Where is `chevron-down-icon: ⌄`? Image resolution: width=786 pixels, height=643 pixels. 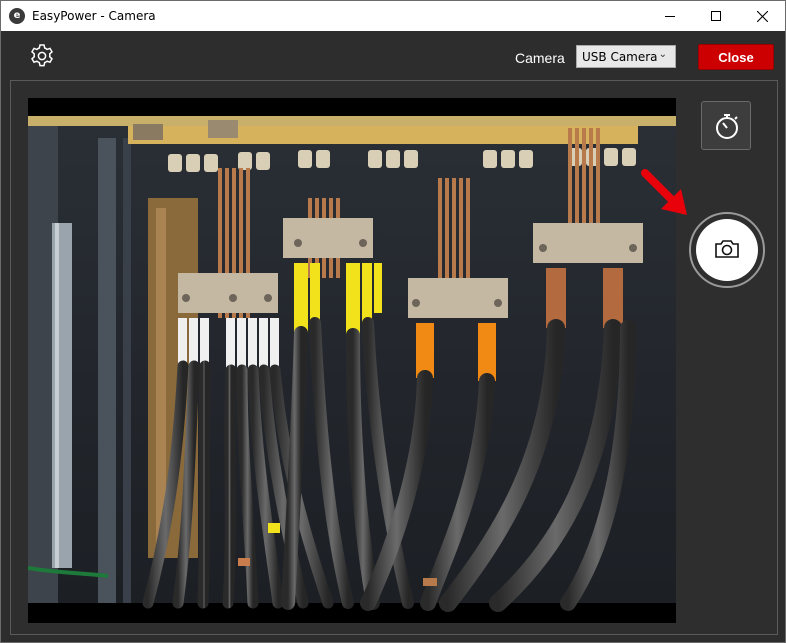 chevron-down-icon: ⌄ is located at coordinates (662, 54).